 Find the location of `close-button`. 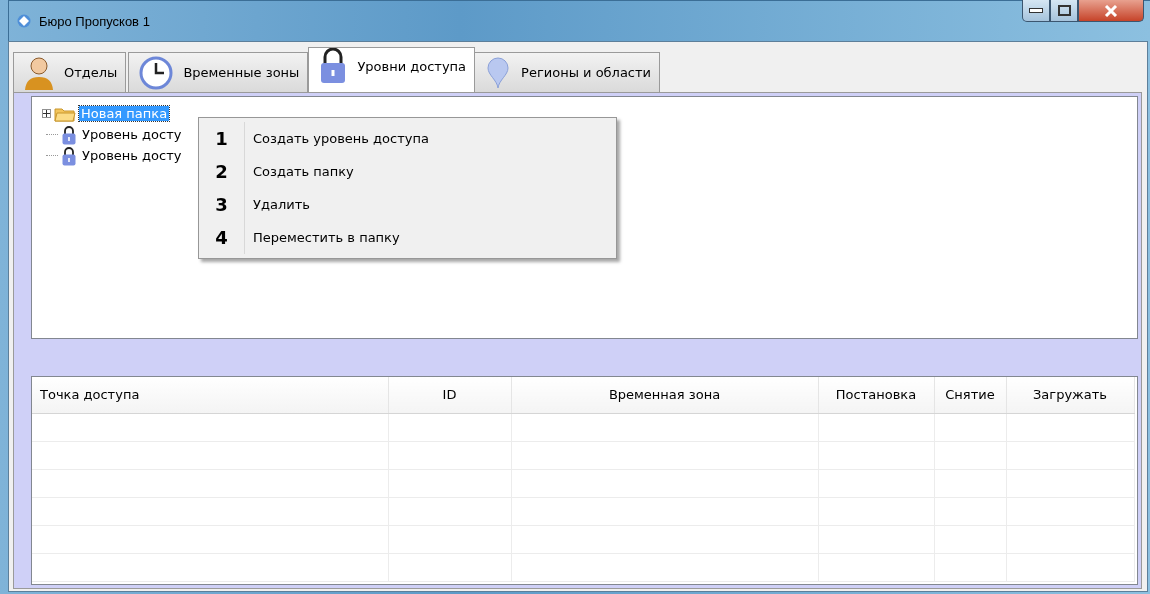

close-button is located at coordinates (1111, 11).